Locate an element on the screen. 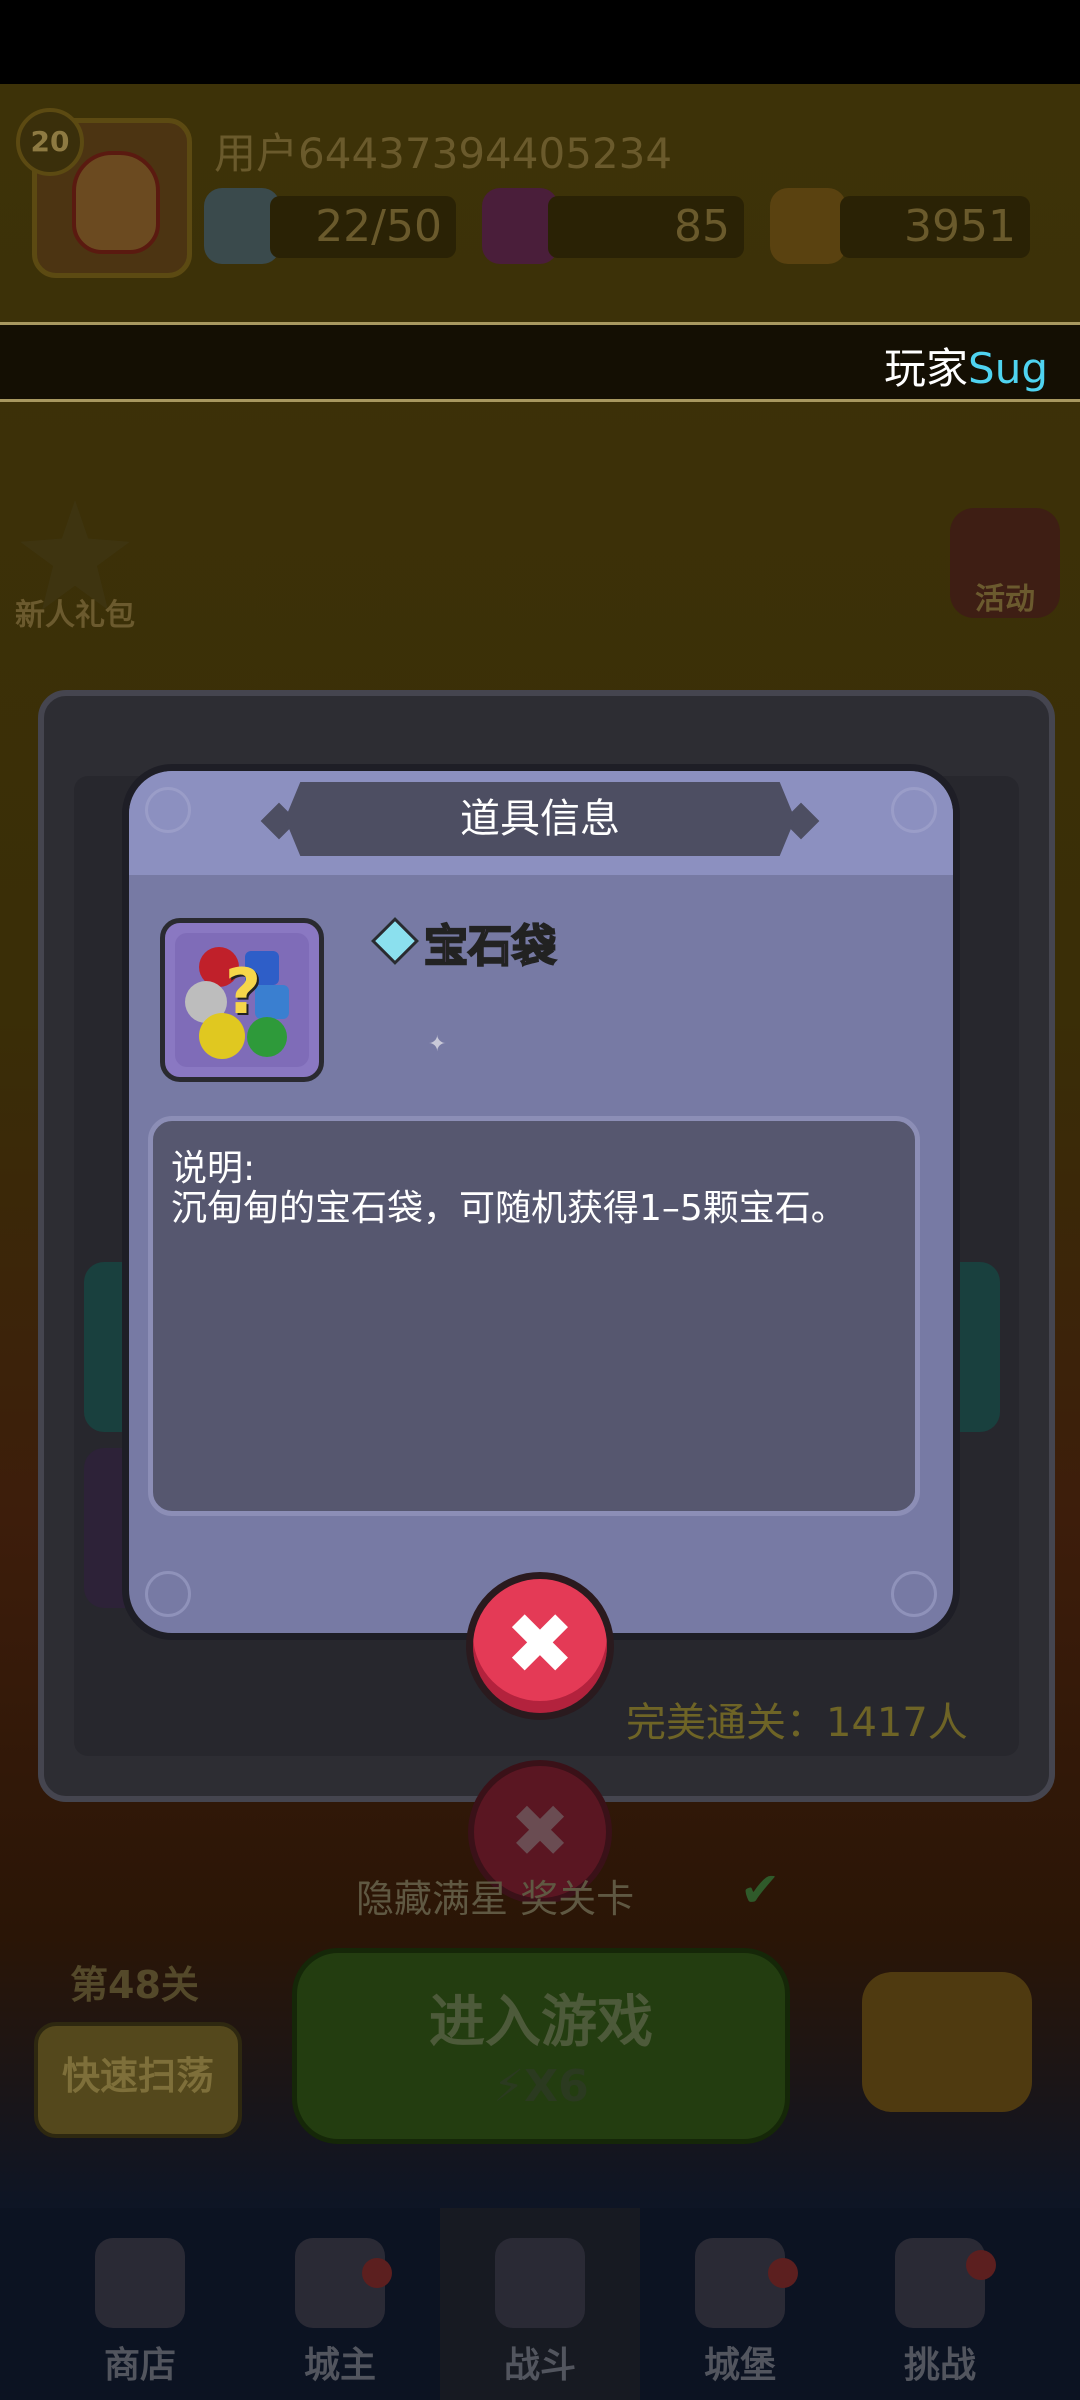  enter-game-label: 进入游戏 is located at coordinates (541, 2022).